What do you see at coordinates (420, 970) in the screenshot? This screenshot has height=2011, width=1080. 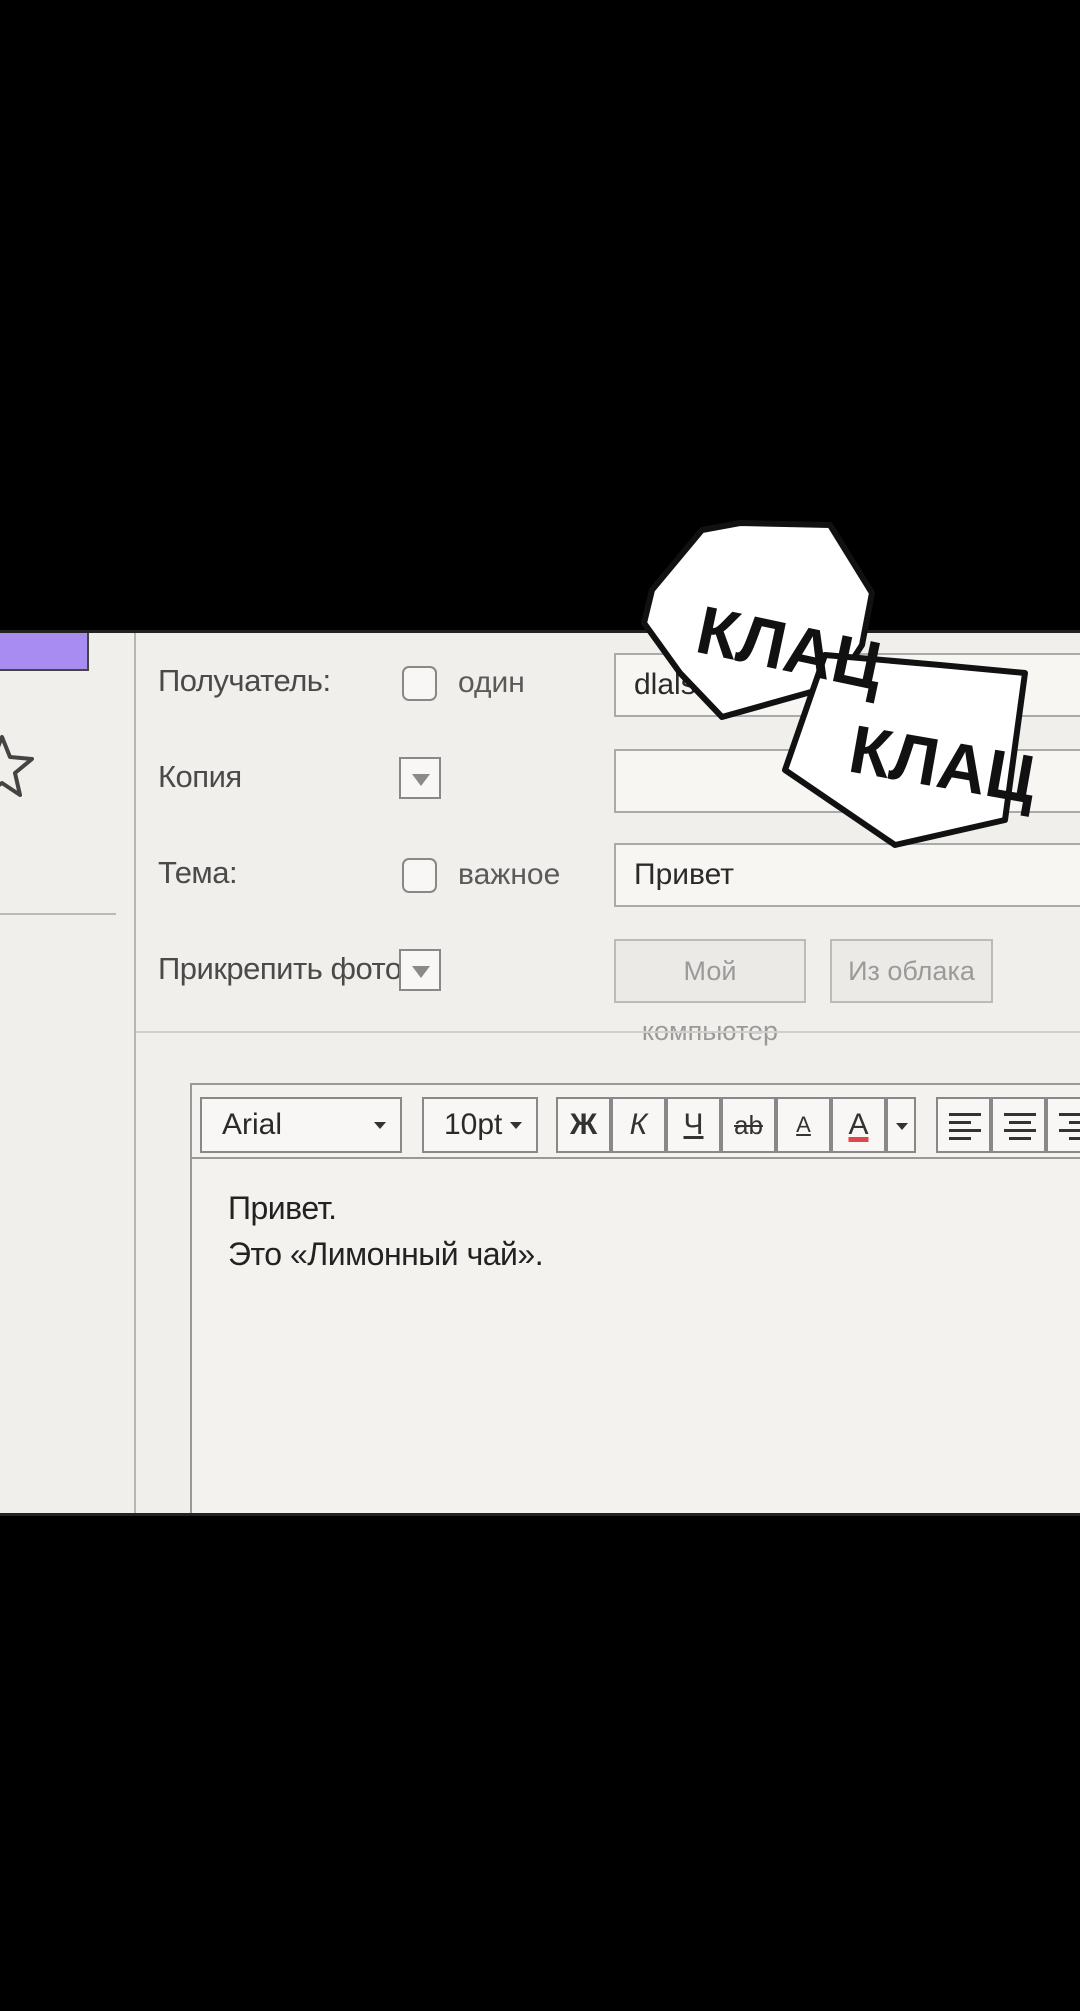 I see `attach-dropdown` at bounding box center [420, 970].